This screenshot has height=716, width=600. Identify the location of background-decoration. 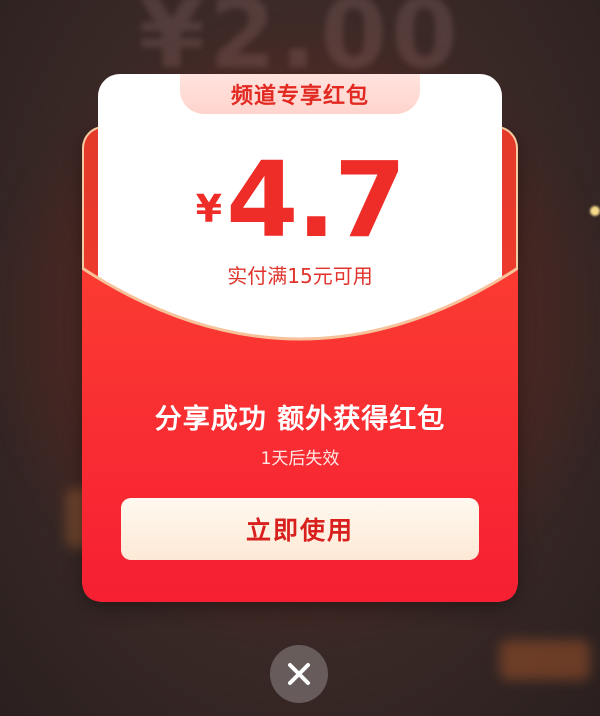
(545, 660).